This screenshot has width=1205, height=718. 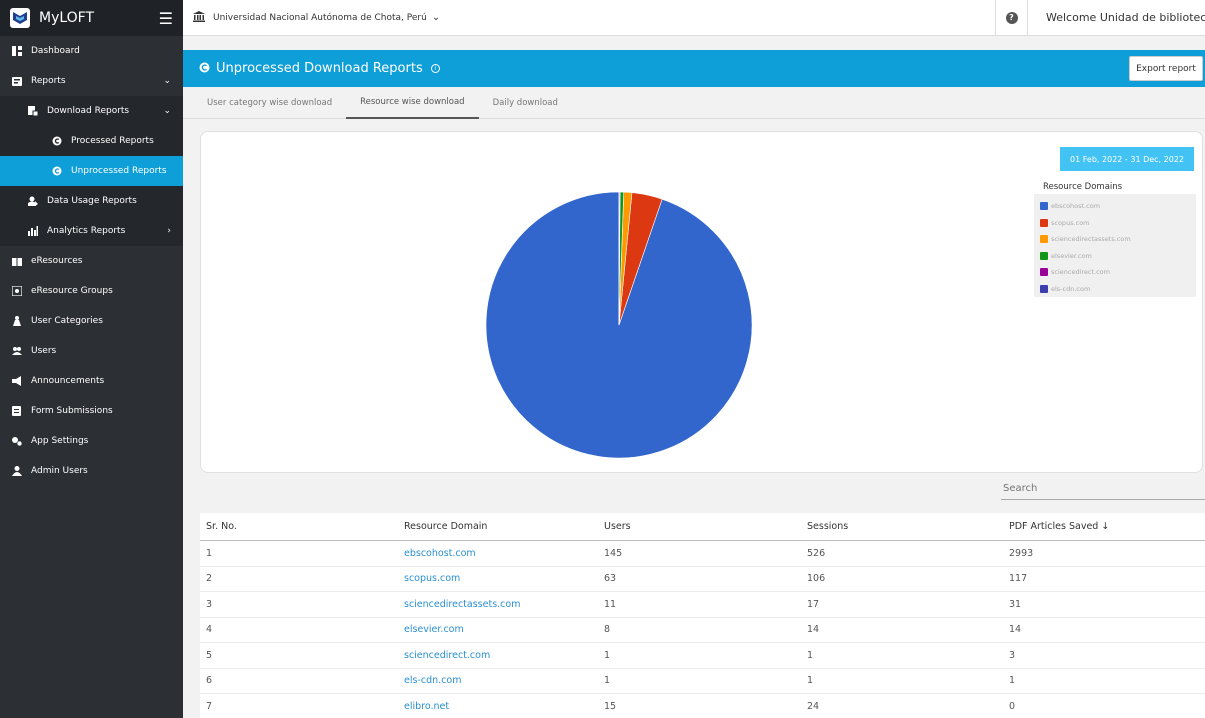 I want to click on dashboard-icon, so click(x=17, y=51).